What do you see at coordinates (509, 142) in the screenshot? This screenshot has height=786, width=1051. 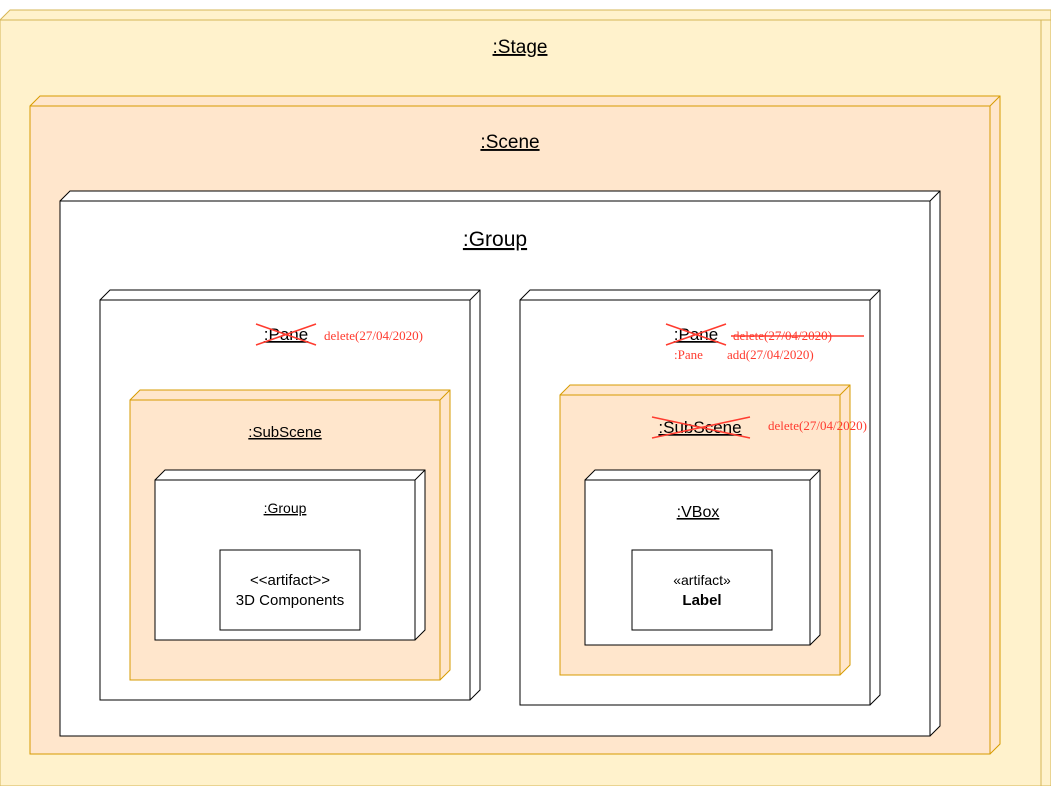 I see `scene-label: :Scene` at bounding box center [509, 142].